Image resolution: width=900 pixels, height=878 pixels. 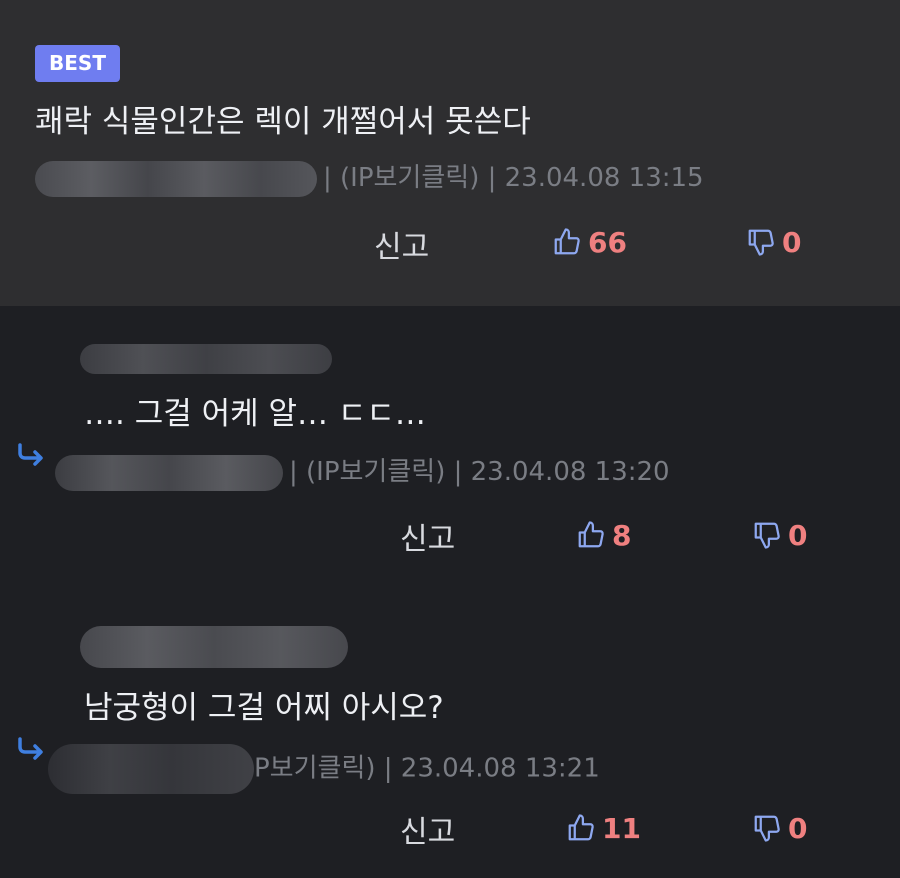 I want to click on comment-meta: | (IP보기클릭) | 23.04.08 13:15, so click(x=369, y=178).